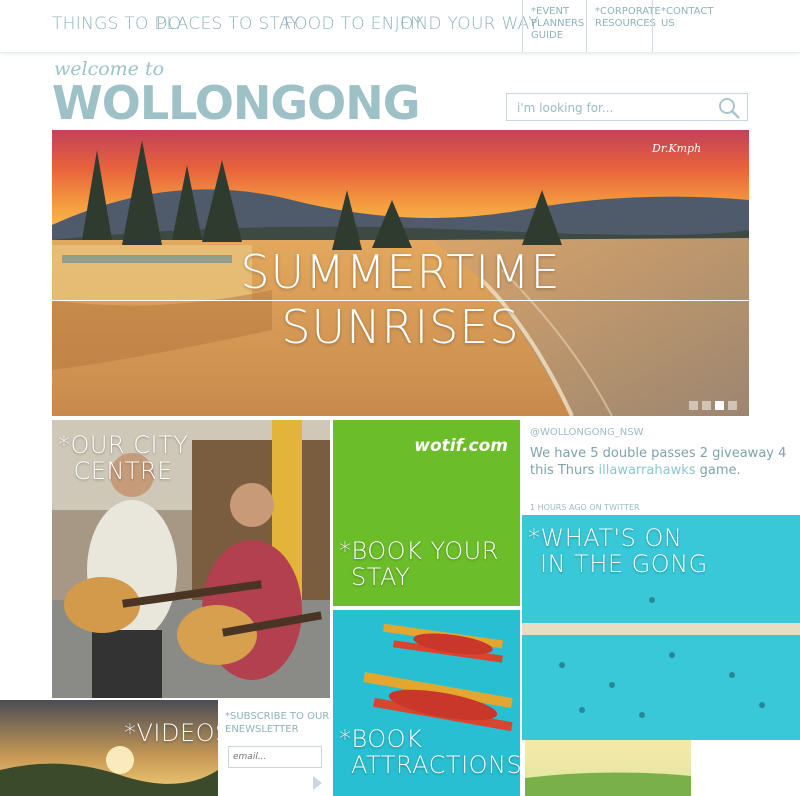 The width and height of the screenshot is (800, 796). Describe the element at coordinates (277, 716) in the screenshot. I see `newsletter-label-line: *SUBSCRIBE TO OUR` at that location.